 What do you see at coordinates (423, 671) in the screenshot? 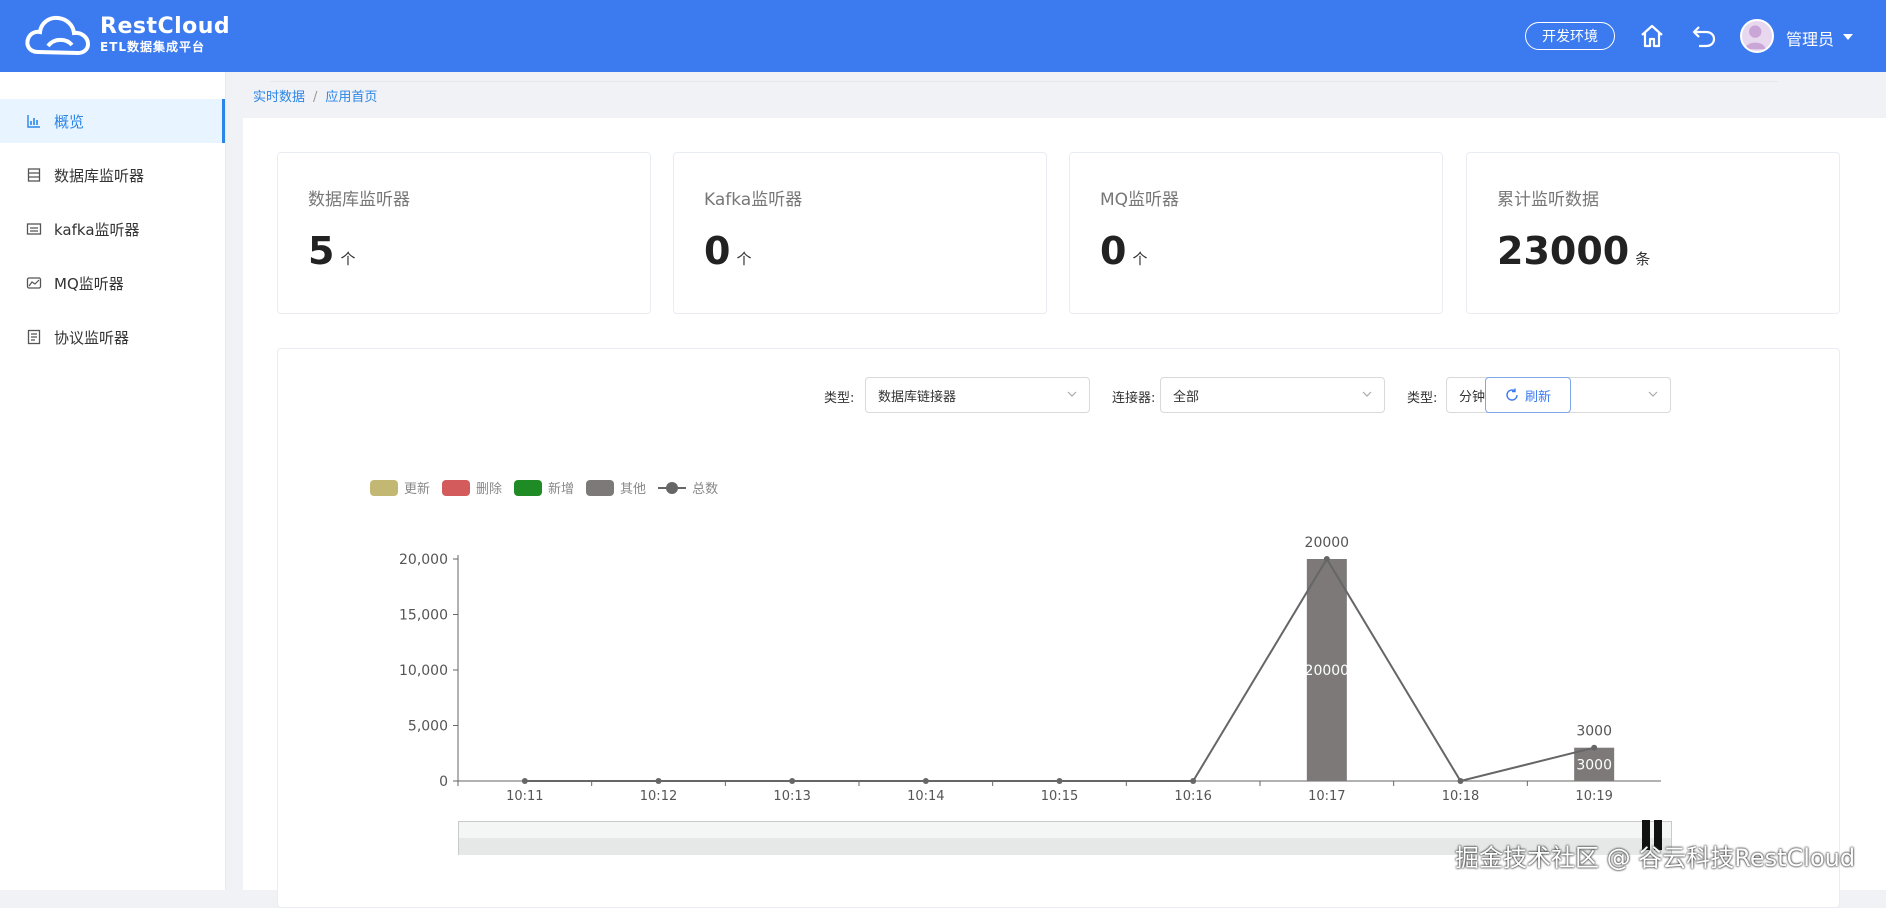
I see `y-tick-label: 10,000` at bounding box center [423, 671].